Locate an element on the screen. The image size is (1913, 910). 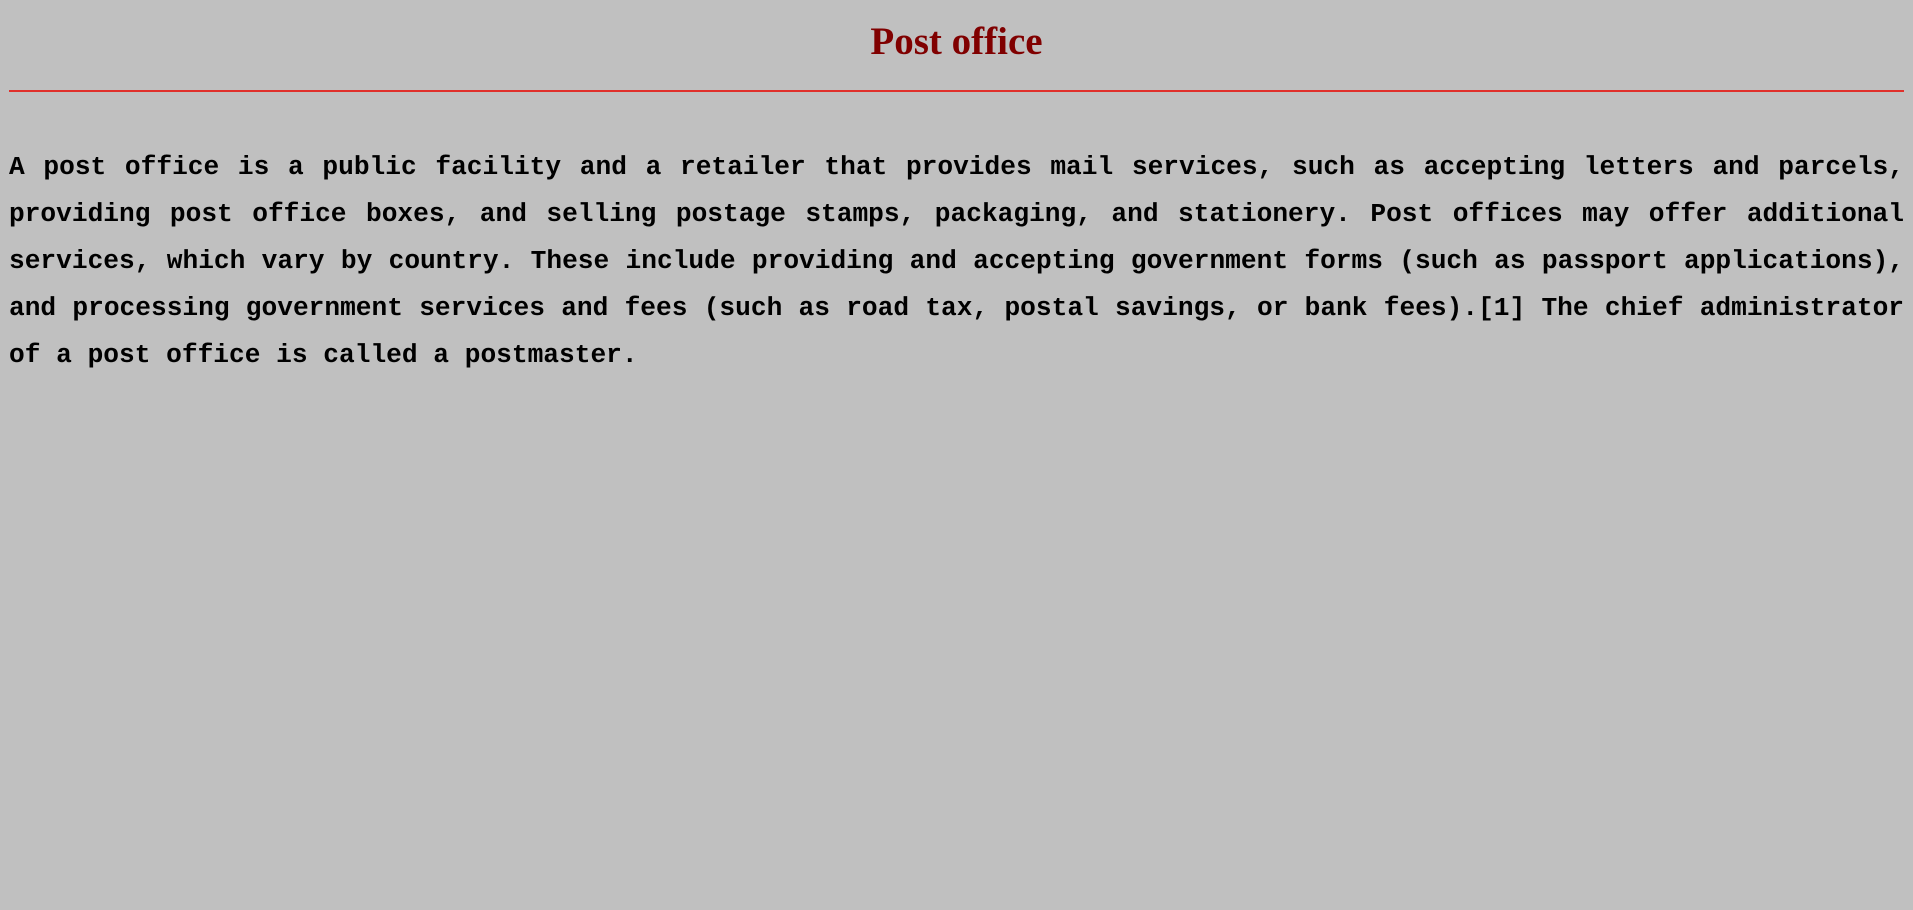
title-divider is located at coordinates (956, 91).